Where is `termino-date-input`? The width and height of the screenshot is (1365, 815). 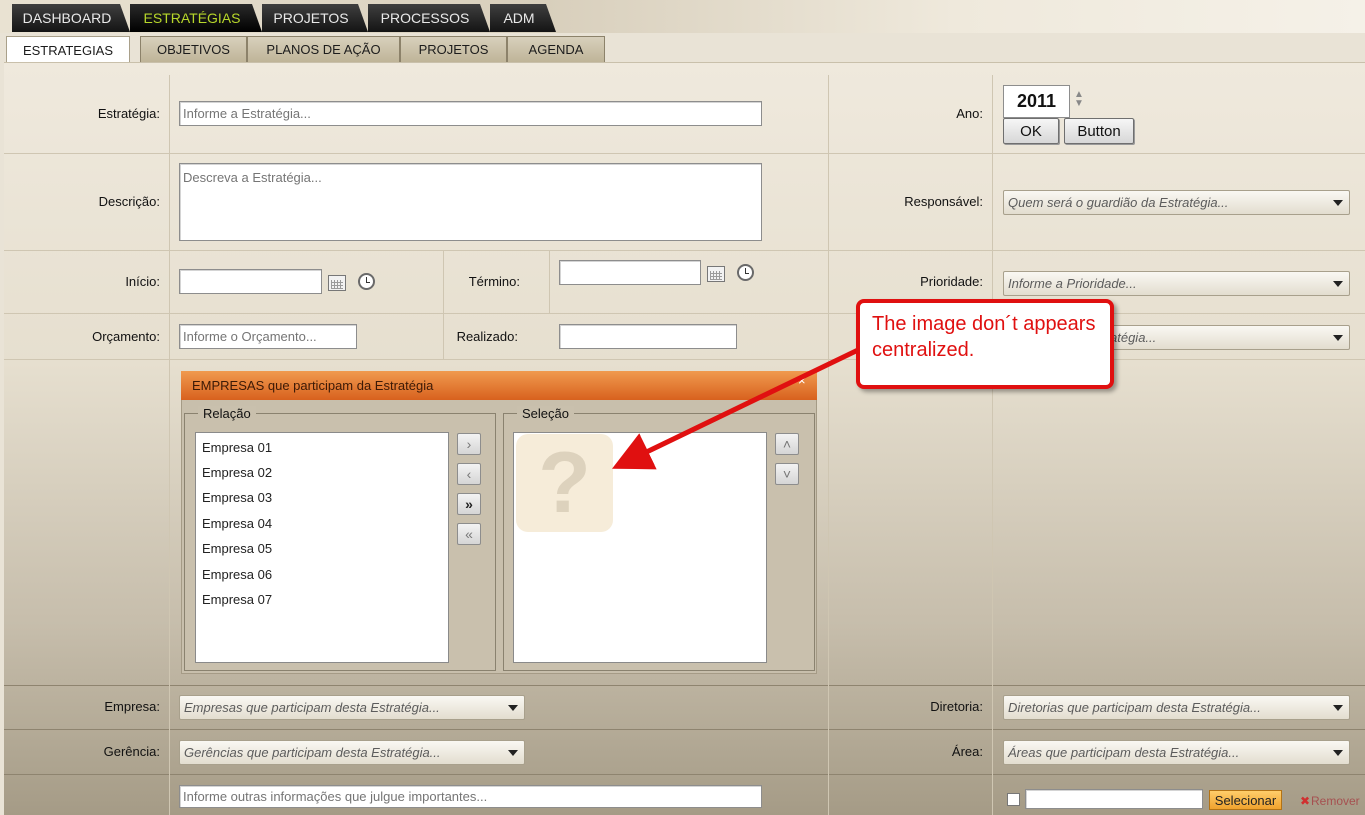 termino-date-input is located at coordinates (630, 272).